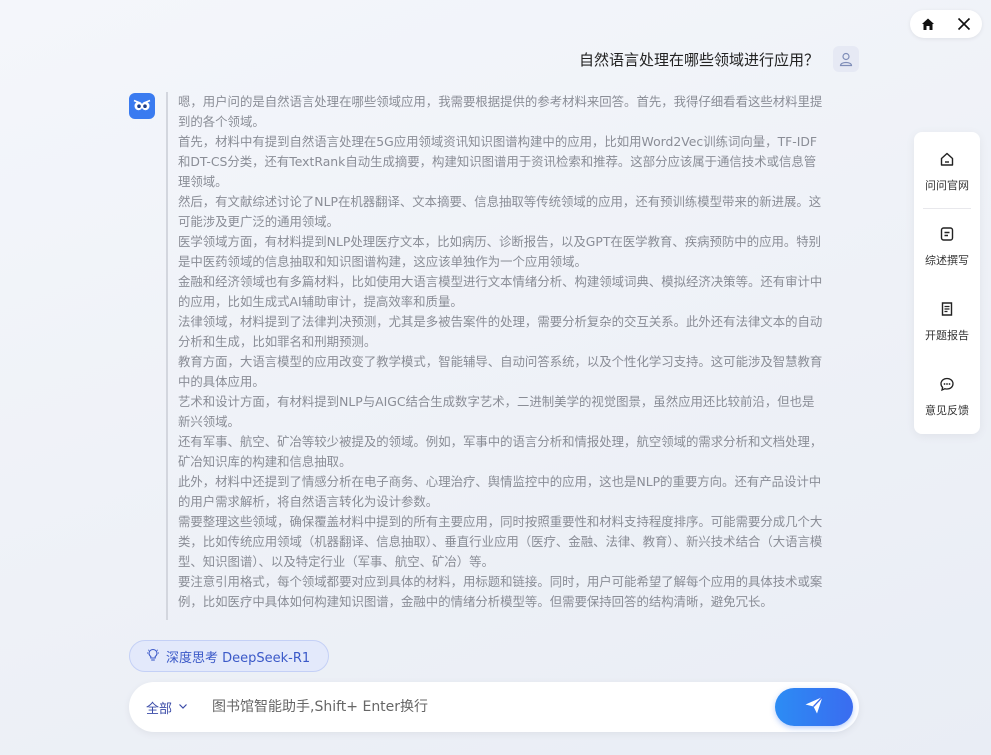 The width and height of the screenshot is (991, 755). What do you see at coordinates (947, 161) in the screenshot?
I see `home-outline-icon` at bounding box center [947, 161].